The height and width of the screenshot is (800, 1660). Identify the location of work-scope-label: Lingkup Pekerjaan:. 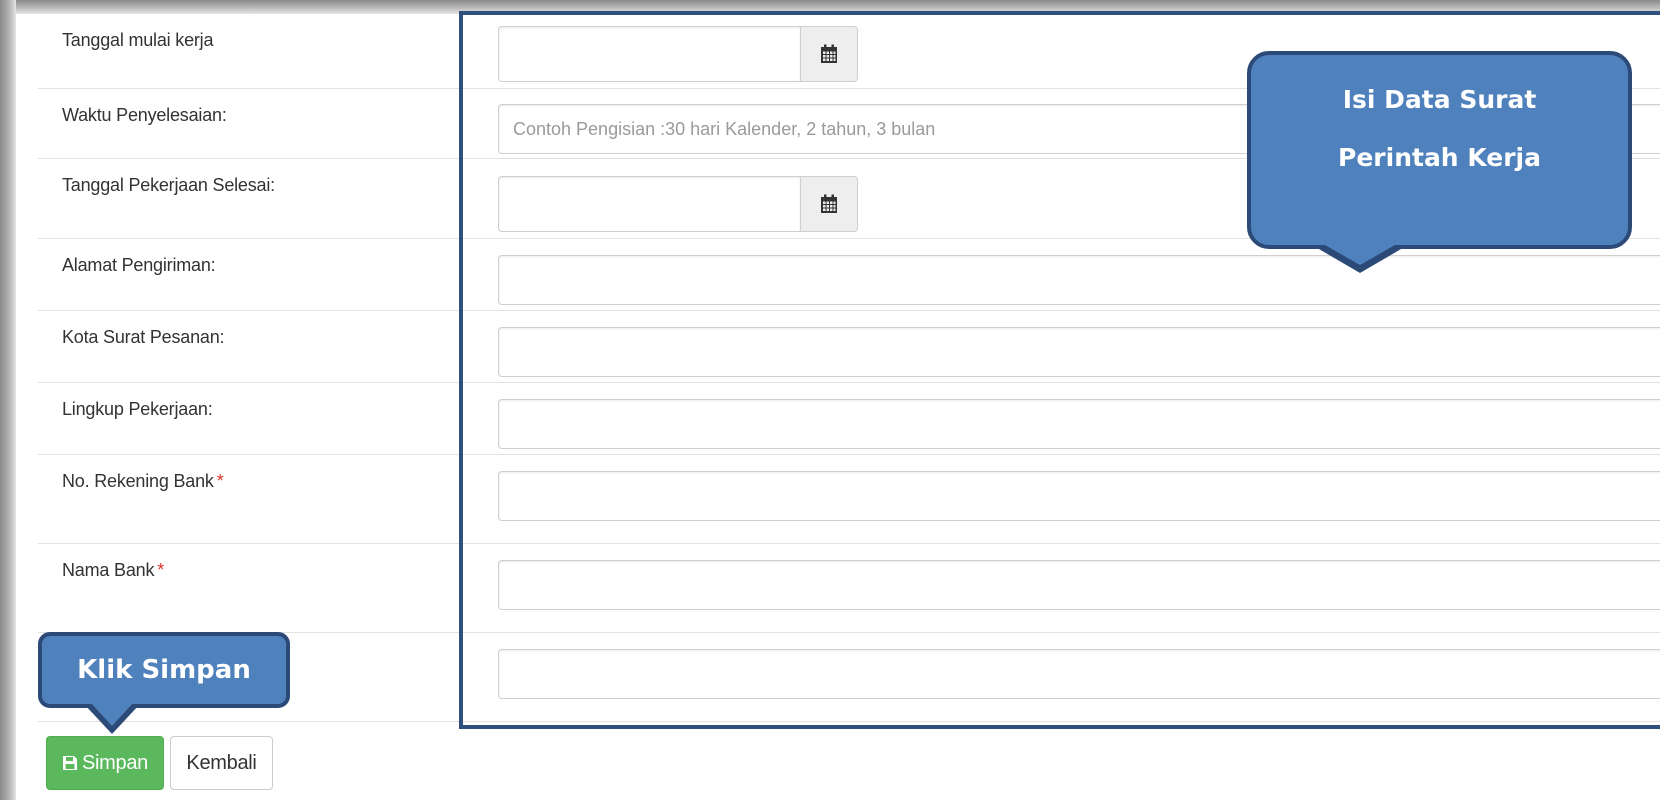
(137, 409).